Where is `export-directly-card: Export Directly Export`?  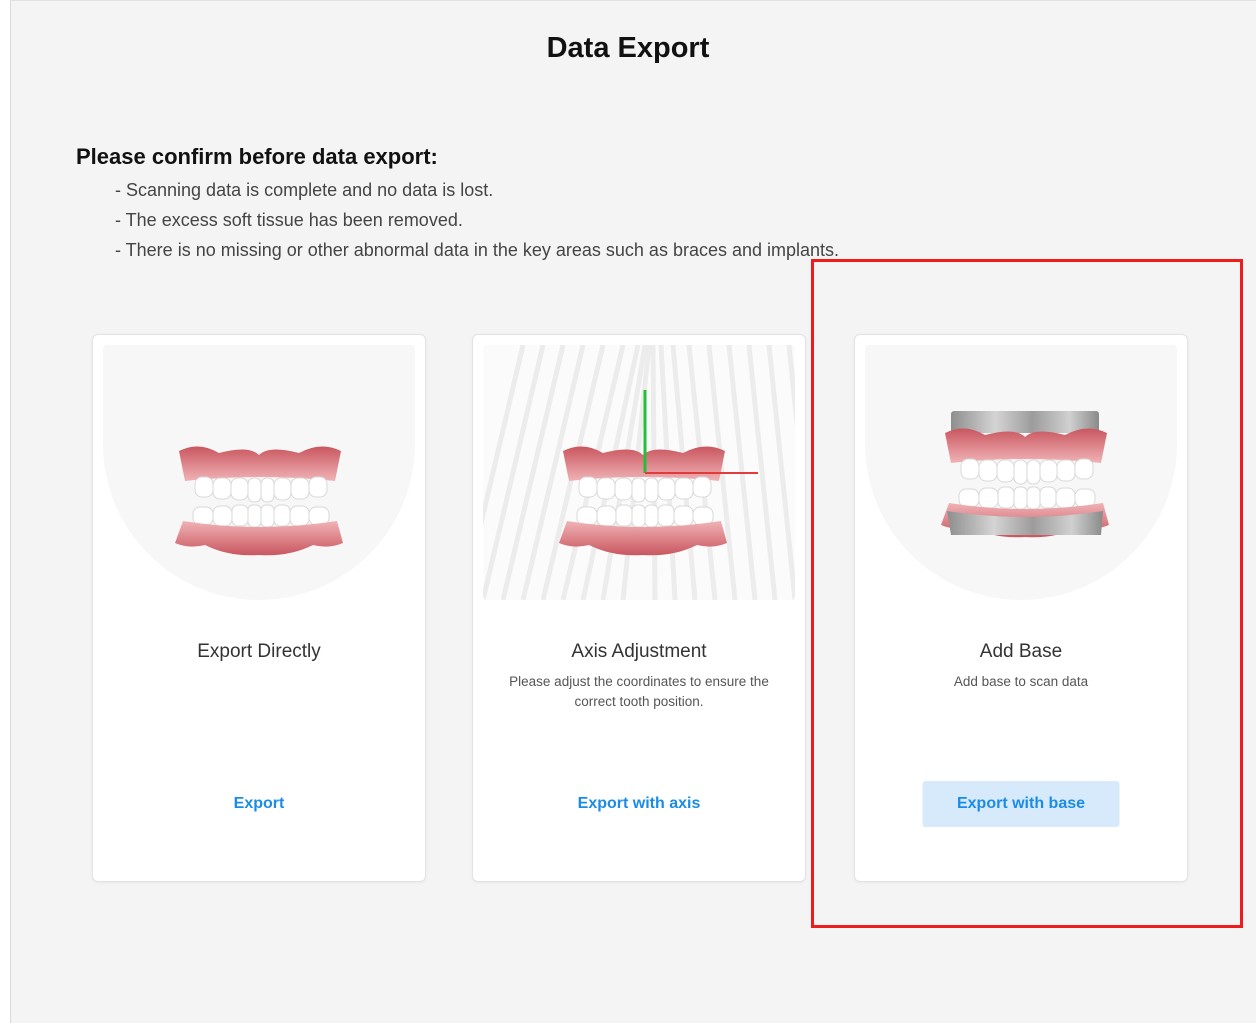 export-directly-card: Export Directly Export is located at coordinates (259, 608).